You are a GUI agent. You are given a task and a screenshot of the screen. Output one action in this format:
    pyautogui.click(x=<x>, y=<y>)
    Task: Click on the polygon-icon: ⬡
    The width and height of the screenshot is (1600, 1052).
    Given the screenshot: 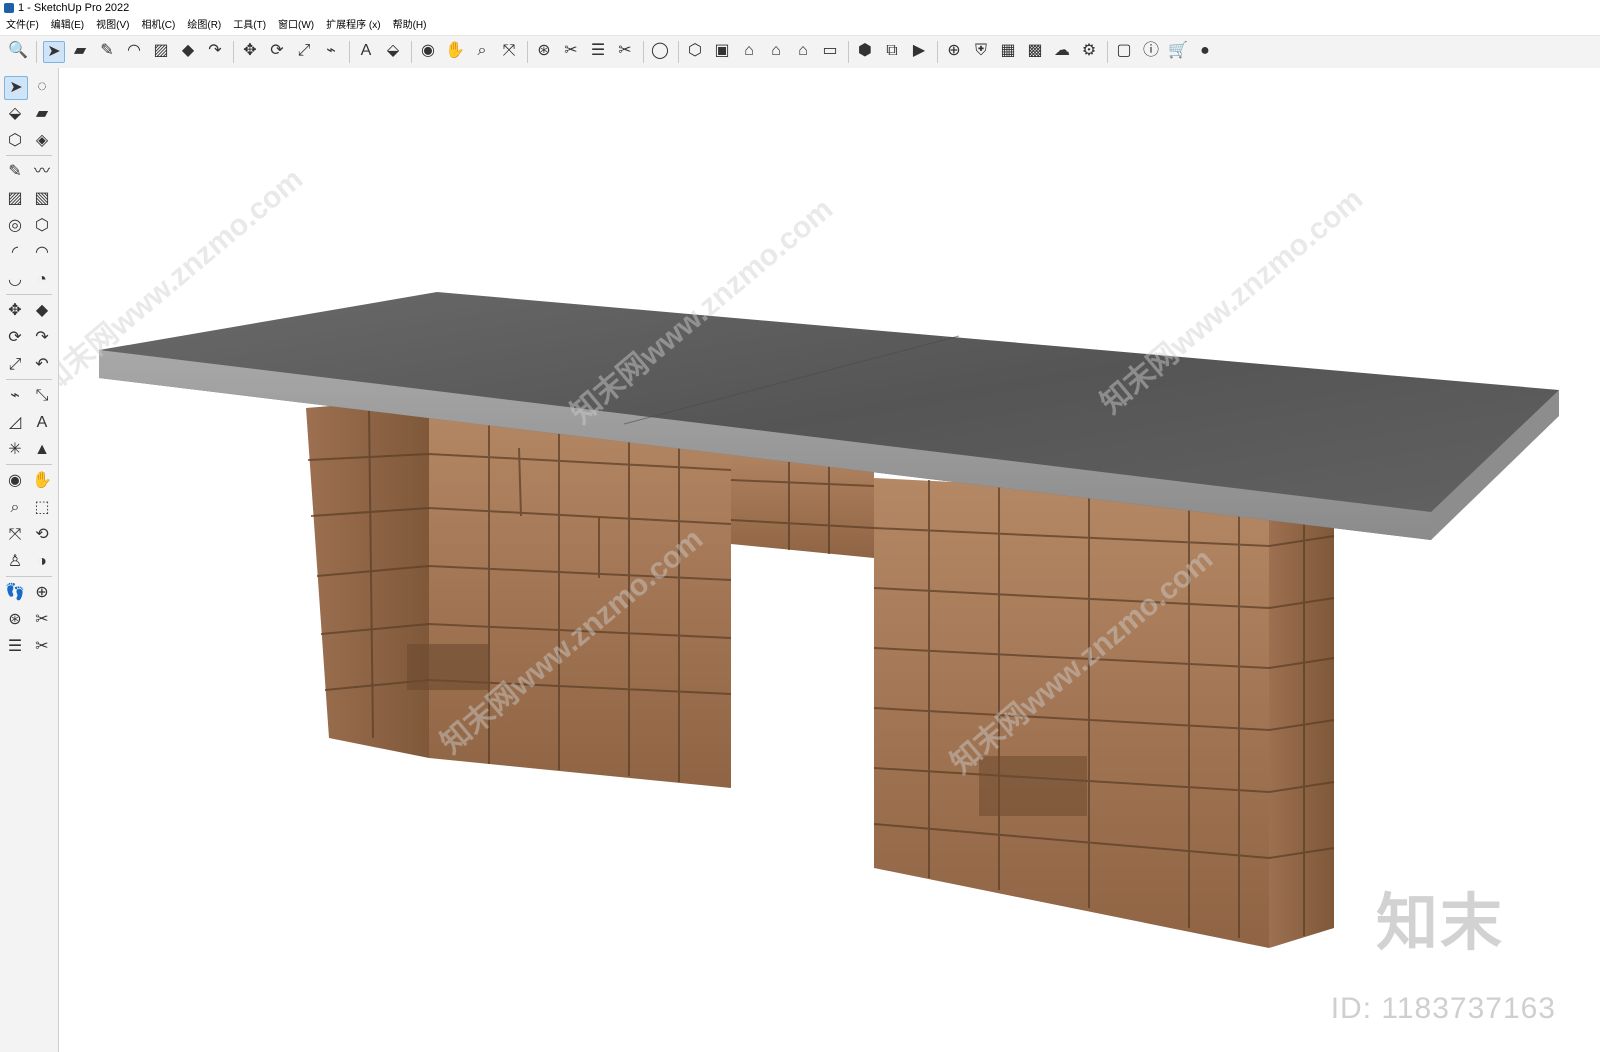 What is the action you would take?
    pyautogui.click(x=42, y=226)
    